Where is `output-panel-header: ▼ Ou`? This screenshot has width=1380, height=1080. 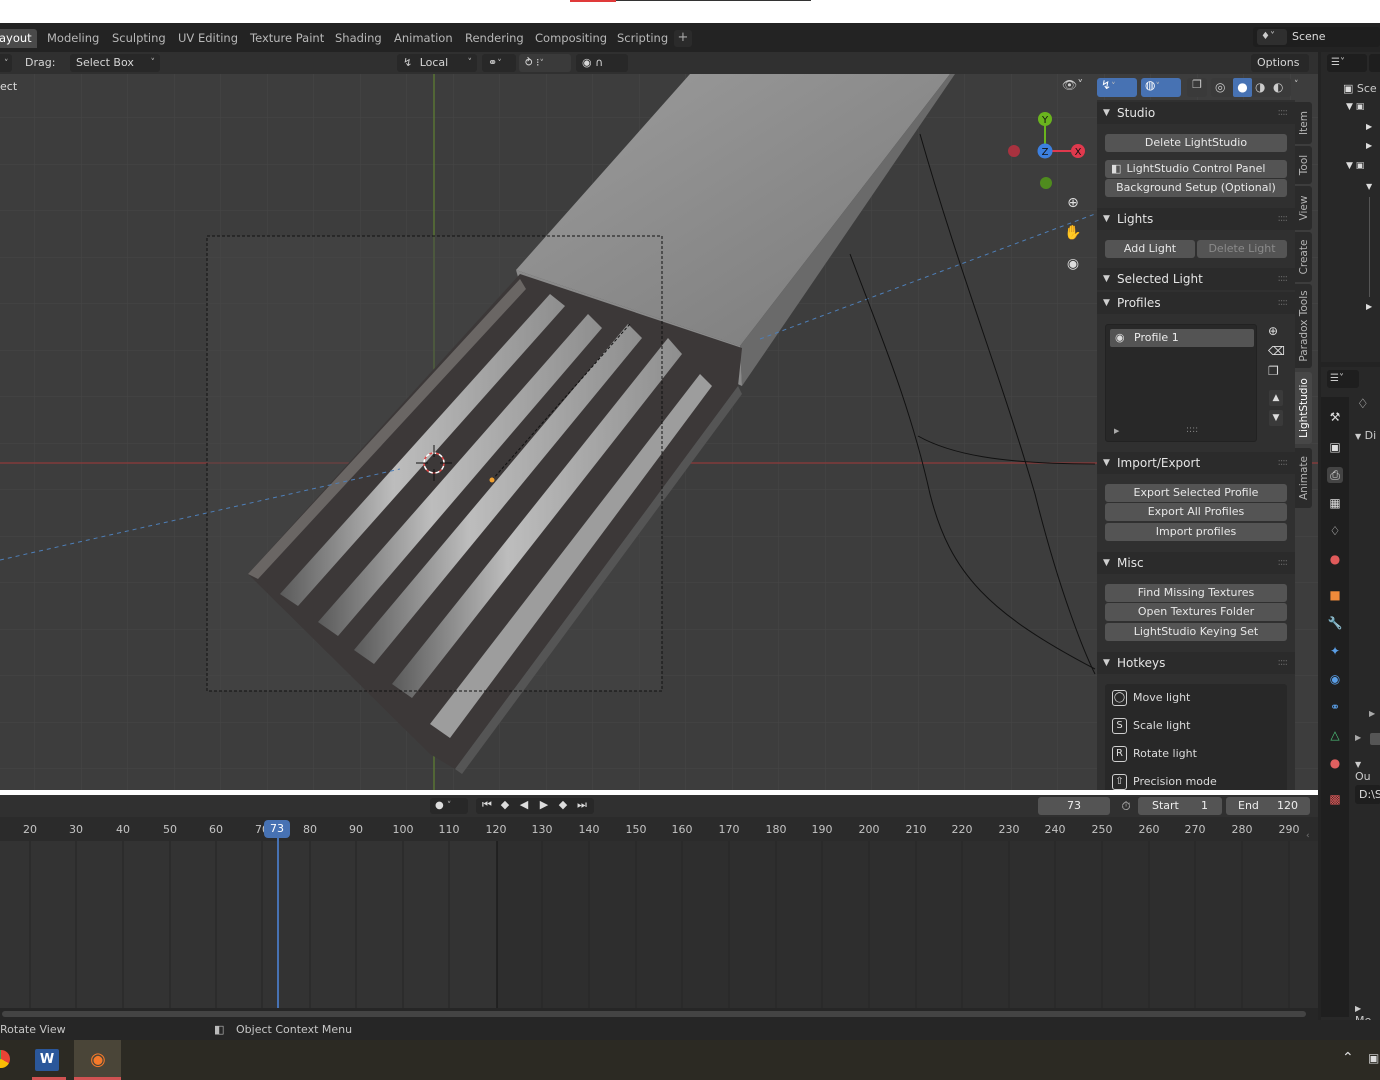 output-panel-header: ▼ Ou is located at coordinates (1367, 770).